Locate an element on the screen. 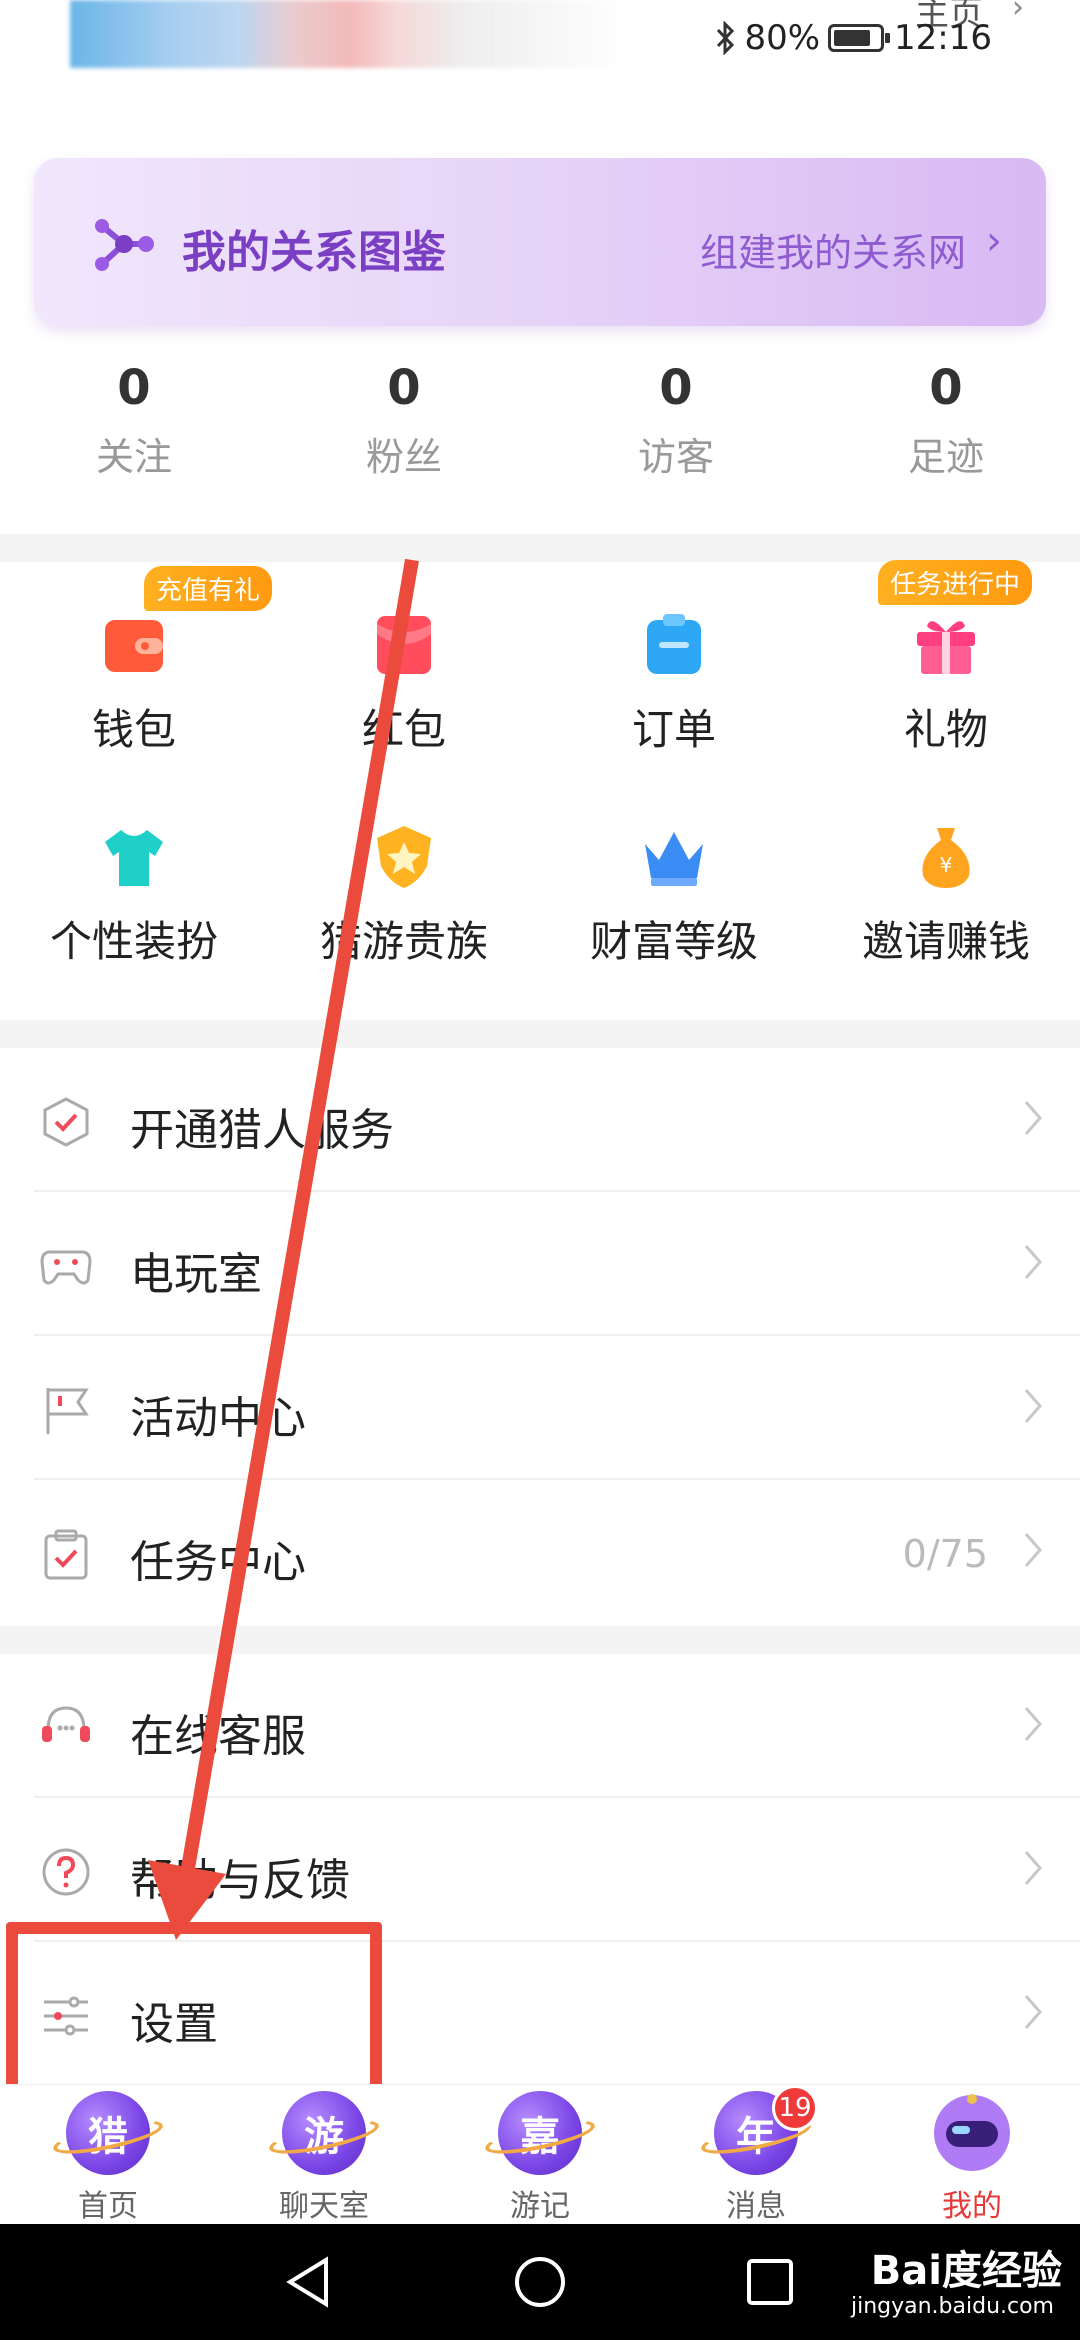  watermark-url: jingyan.baidu.com is located at coordinates (952, 2306).